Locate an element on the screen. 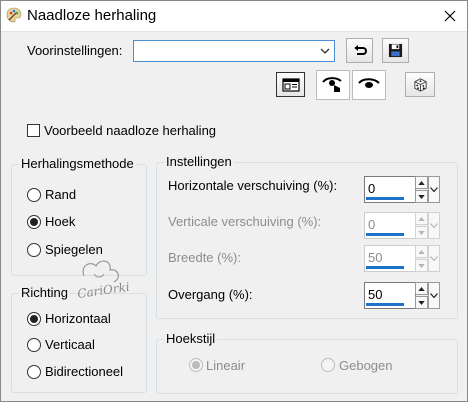  transition-value: 50 is located at coordinates (375, 294).